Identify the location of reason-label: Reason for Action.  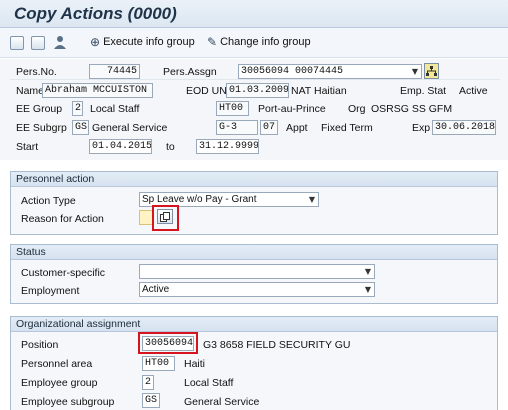
(62, 219).